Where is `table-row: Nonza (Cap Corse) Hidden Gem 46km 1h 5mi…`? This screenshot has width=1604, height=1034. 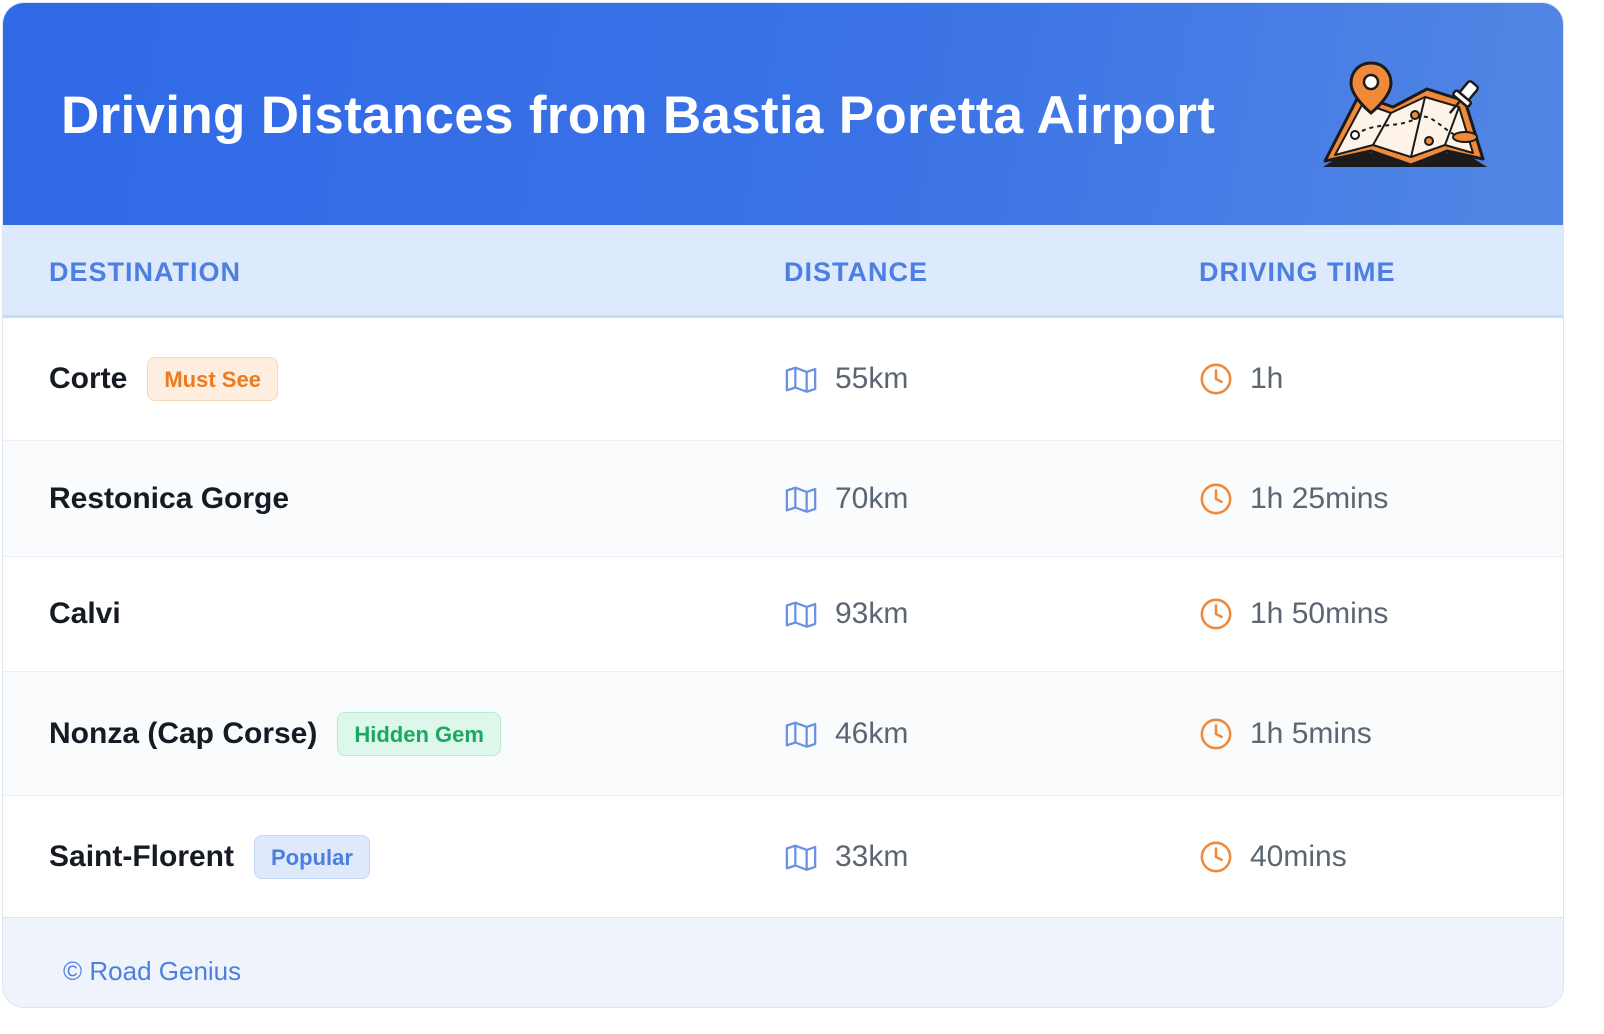
table-row: Nonza (Cap Corse) Hidden Gem 46km 1h 5mi… is located at coordinates (783, 734).